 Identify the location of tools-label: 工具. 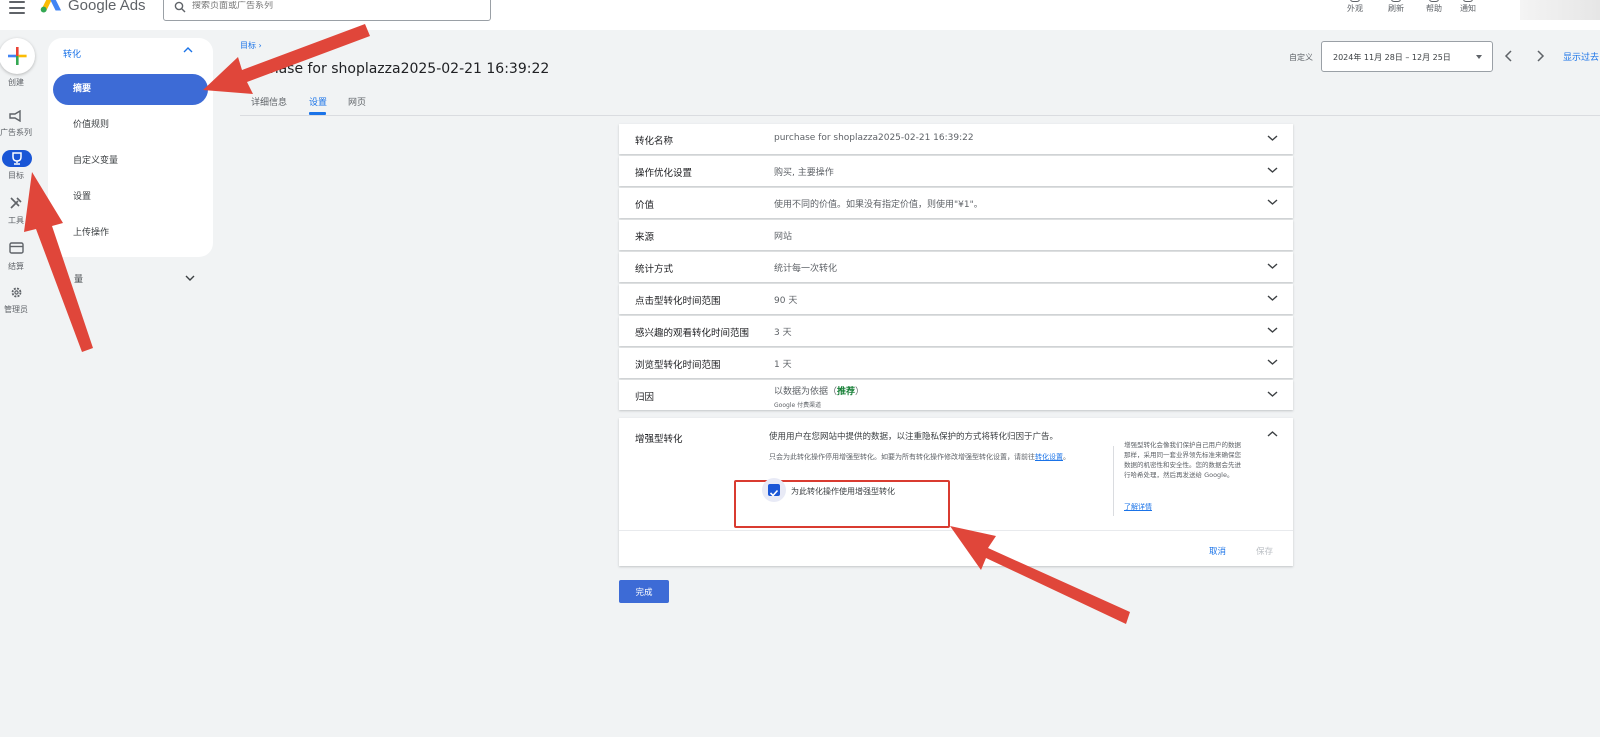
(18, 220).